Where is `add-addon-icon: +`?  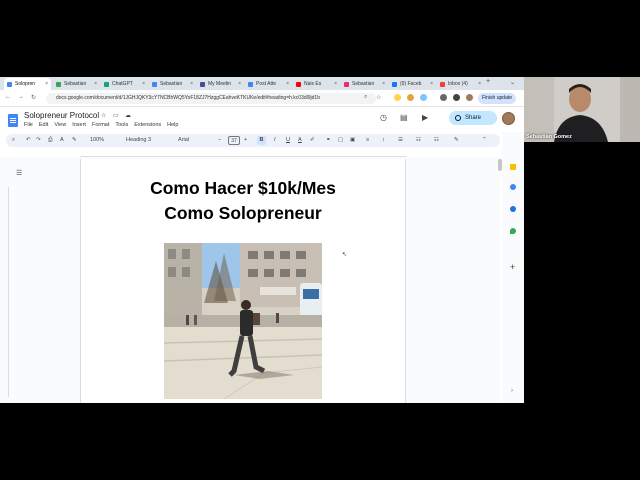
add-addon-icon: + is located at coordinates (512, 267).